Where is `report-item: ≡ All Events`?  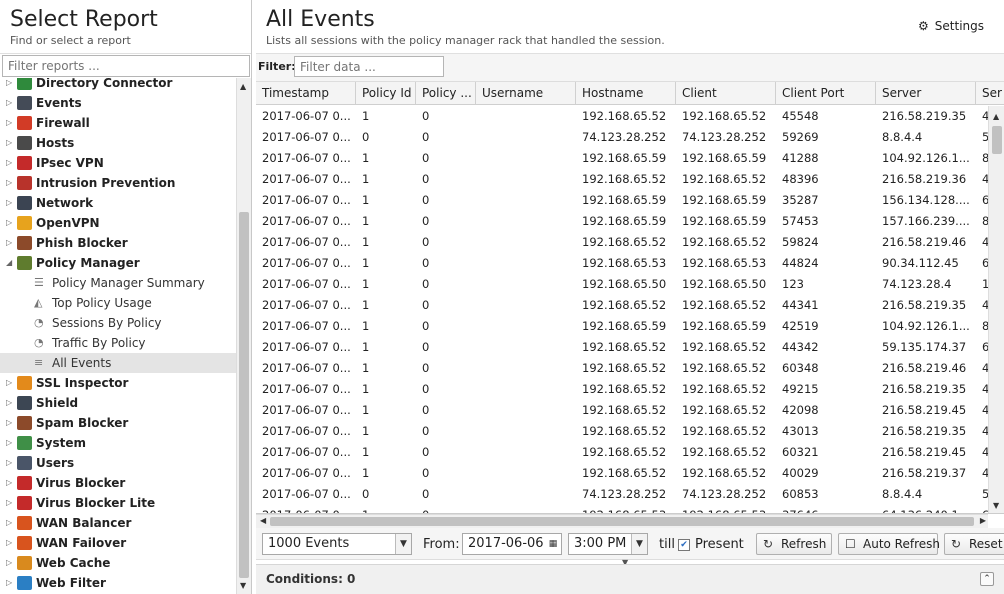
report-item: ≡ All Events is located at coordinates (118, 363).